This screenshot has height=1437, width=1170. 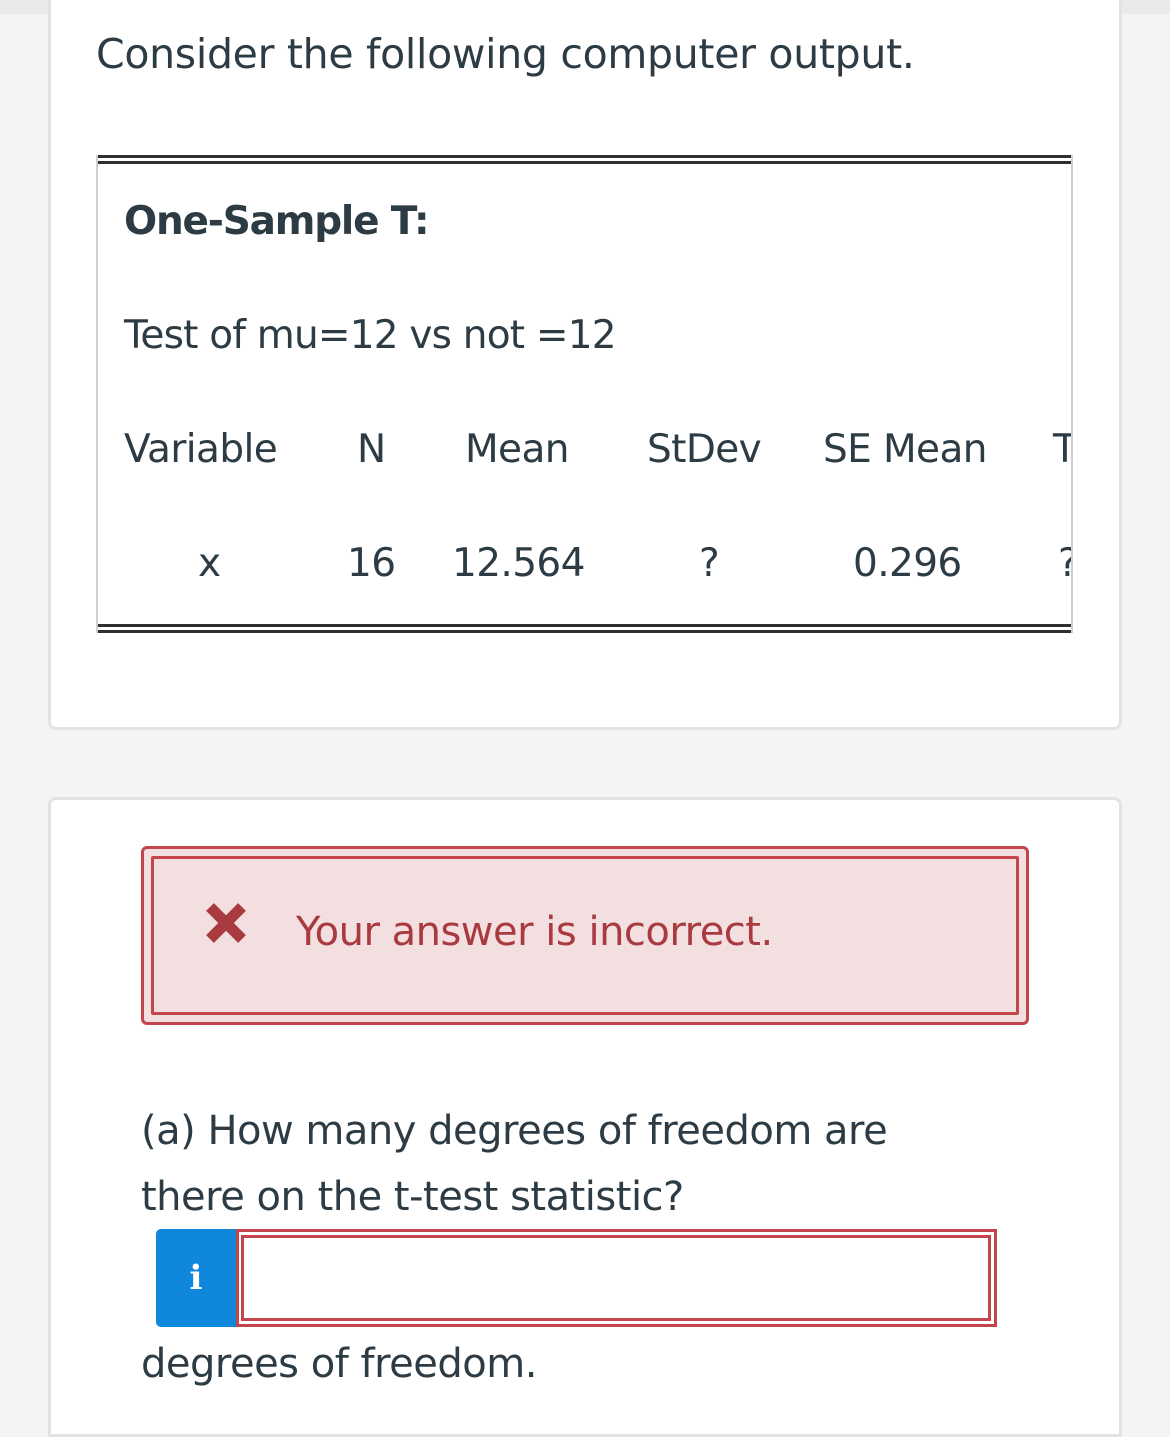 I want to click on row-mean: 12.564, so click(x=518, y=563).